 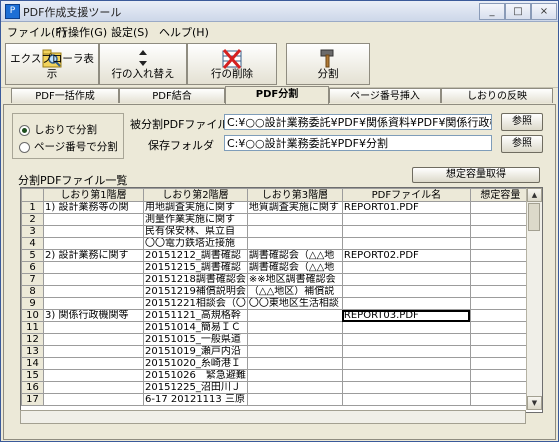 I want to click on source-file-input: C:¥○○設計業務委託¥PDF¥関係資料¥PDF¥関係行政機関との協議, so click(x=358, y=122).